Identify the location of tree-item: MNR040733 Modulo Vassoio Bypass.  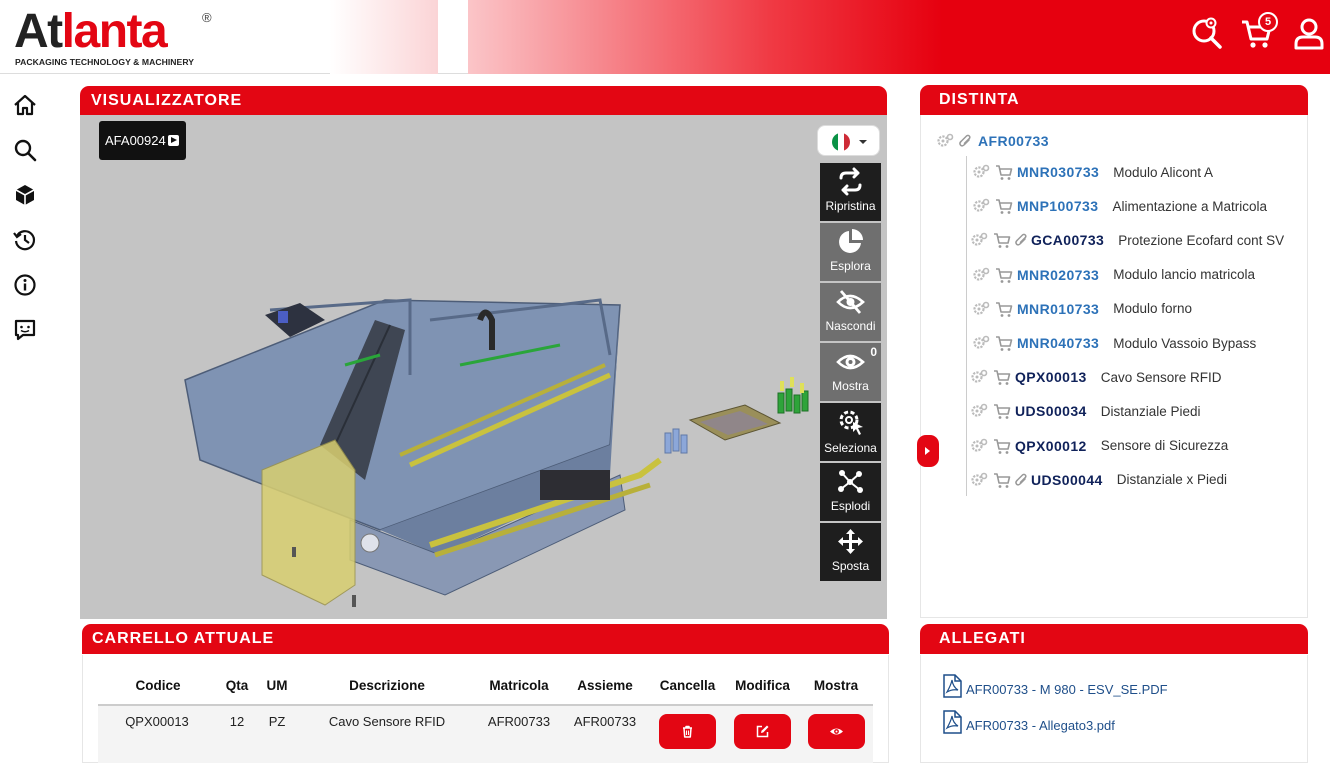
(1114, 343).